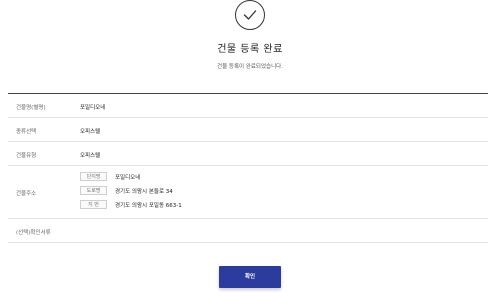 The image size is (500, 301). Describe the element at coordinates (250, 67) in the screenshot. I see `page-subtitle: 건물 등록이 완료되었습니다.` at that location.